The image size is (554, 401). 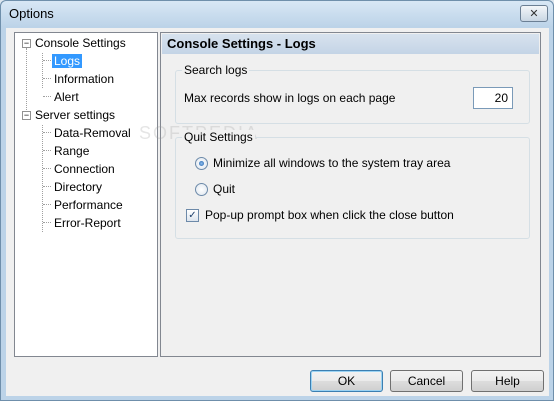 I want to click on close-icon: ✕, so click(x=534, y=14).